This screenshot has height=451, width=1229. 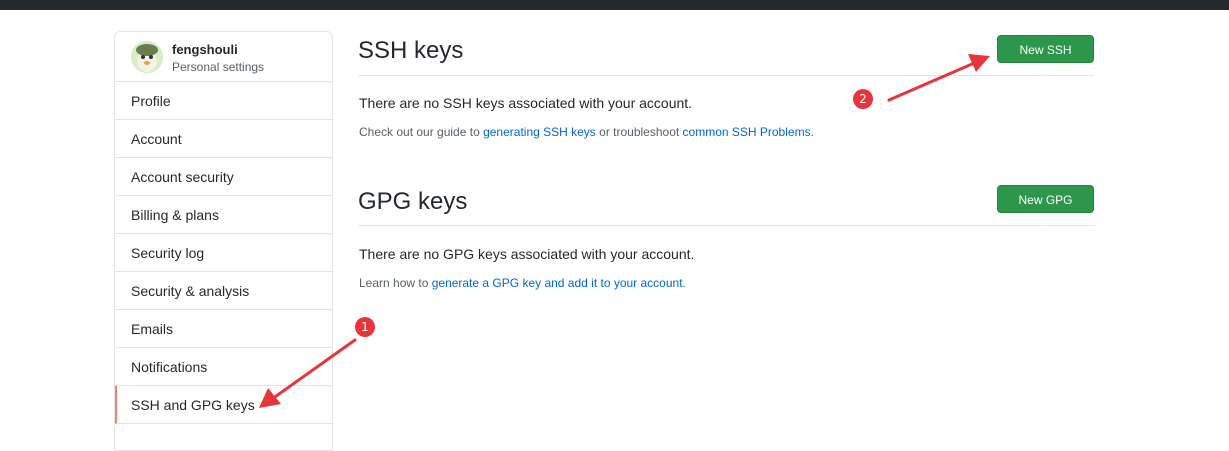 I want to click on ssh-keys-title: SSH keys, so click(x=411, y=50).